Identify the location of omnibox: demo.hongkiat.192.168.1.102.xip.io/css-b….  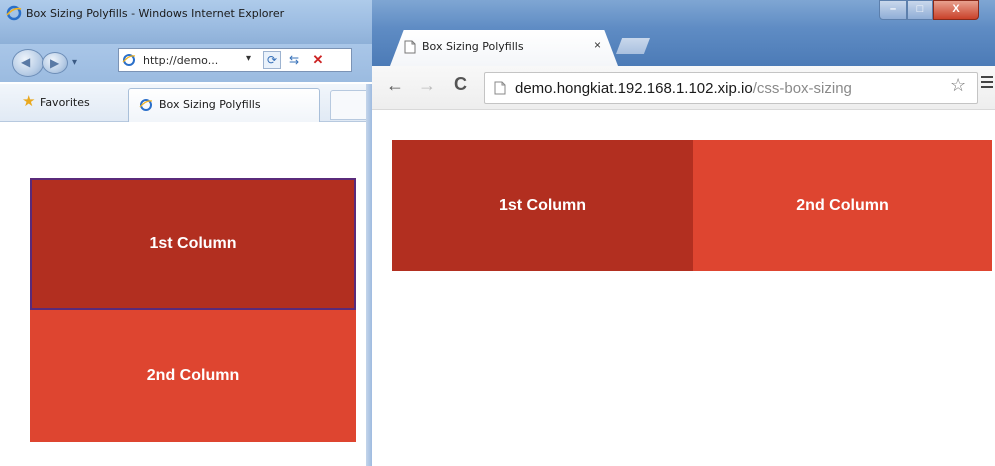
(731, 88).